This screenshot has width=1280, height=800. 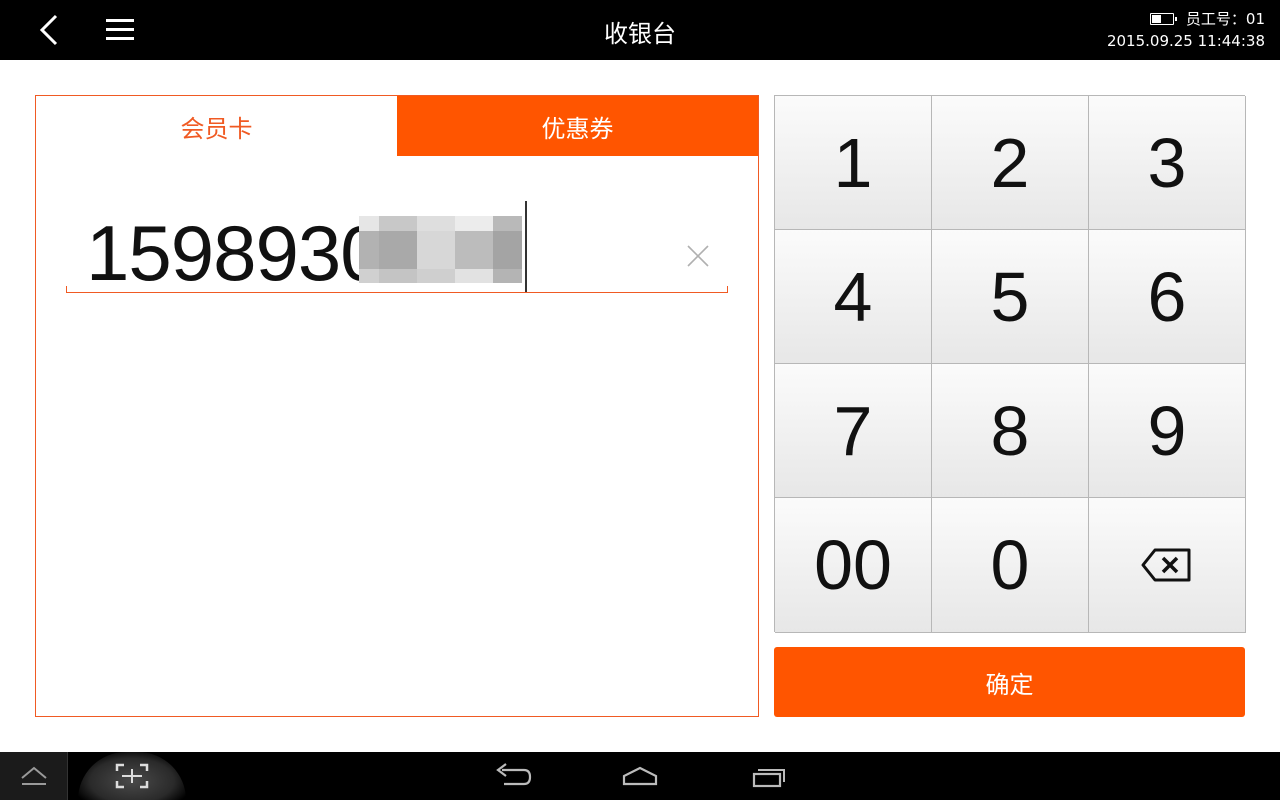 I want to click on battery-icon, so click(x=1163, y=19).